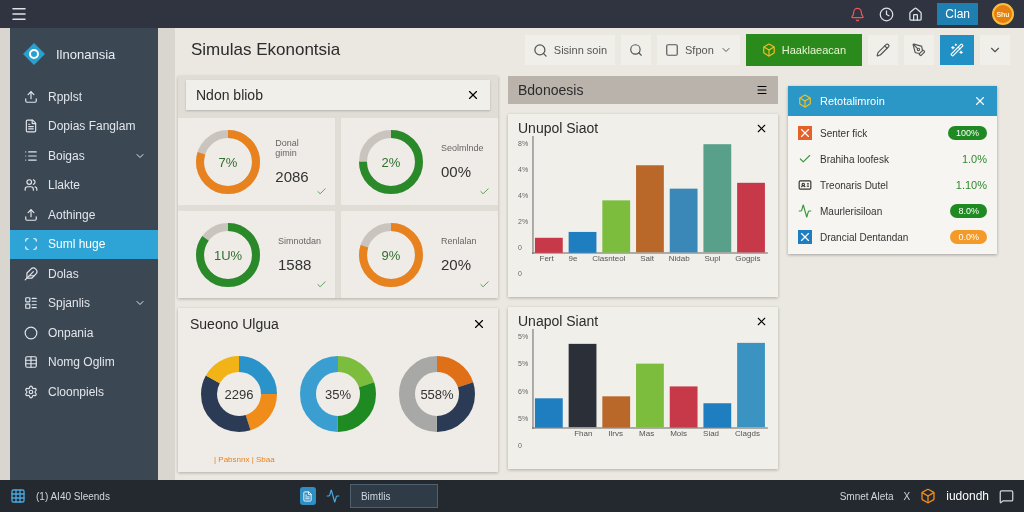 This screenshot has height=512, width=1024. Describe the element at coordinates (852, 211) in the screenshot. I see `info-label: Maurlerisiloan` at that location.